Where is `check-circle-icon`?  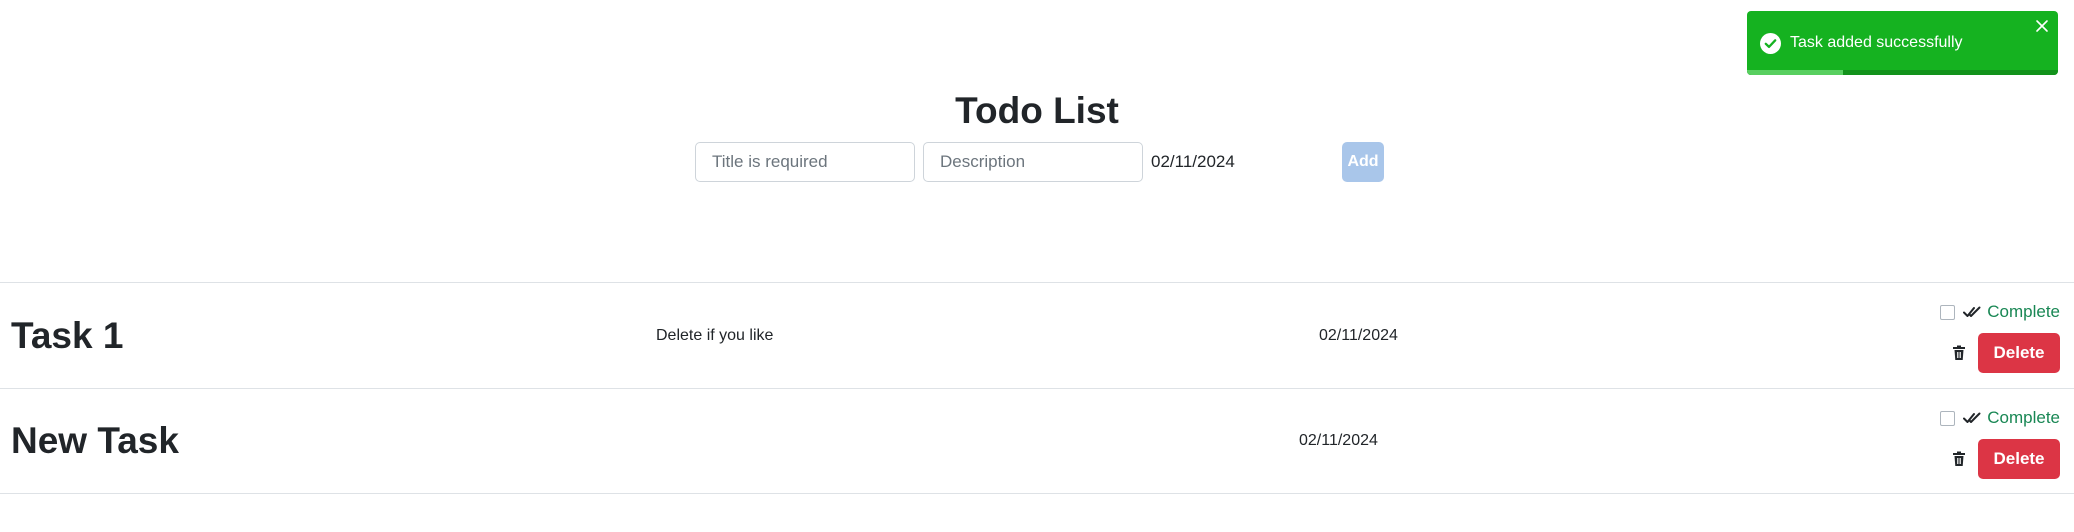
check-circle-icon is located at coordinates (1770, 43).